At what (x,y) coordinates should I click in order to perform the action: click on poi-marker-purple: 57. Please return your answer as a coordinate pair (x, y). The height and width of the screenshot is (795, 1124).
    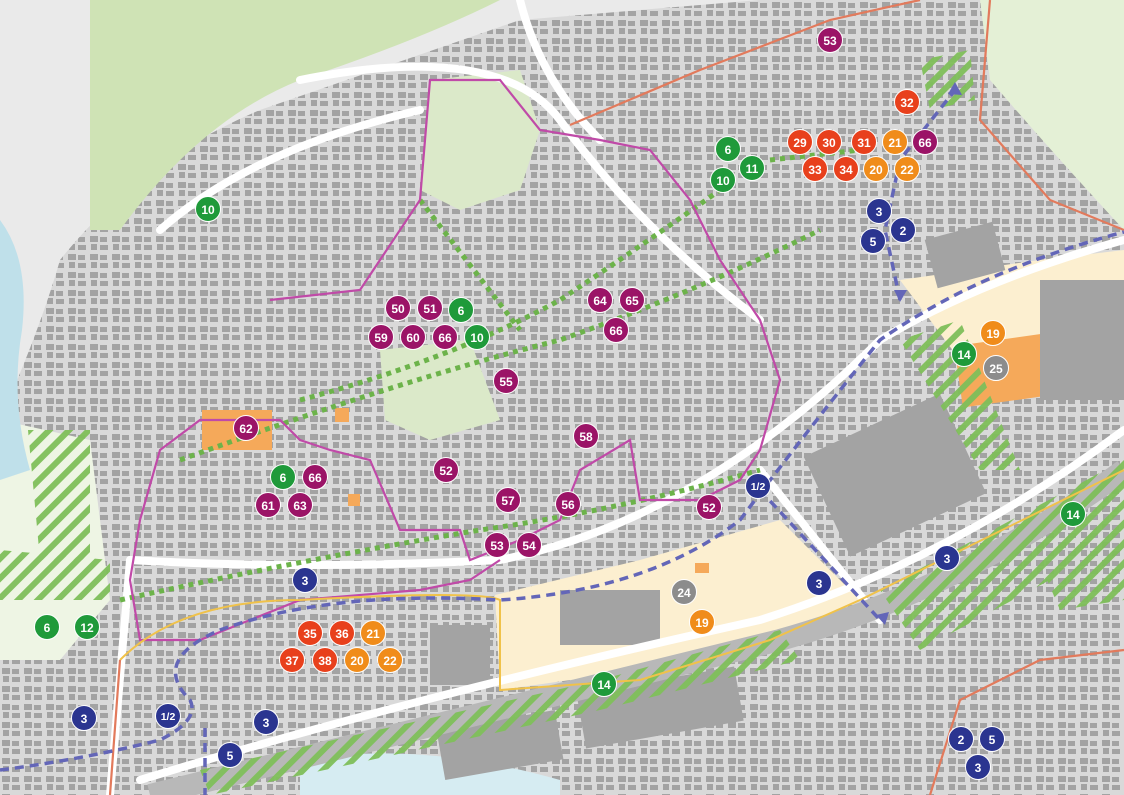
    Looking at the image, I should click on (508, 500).